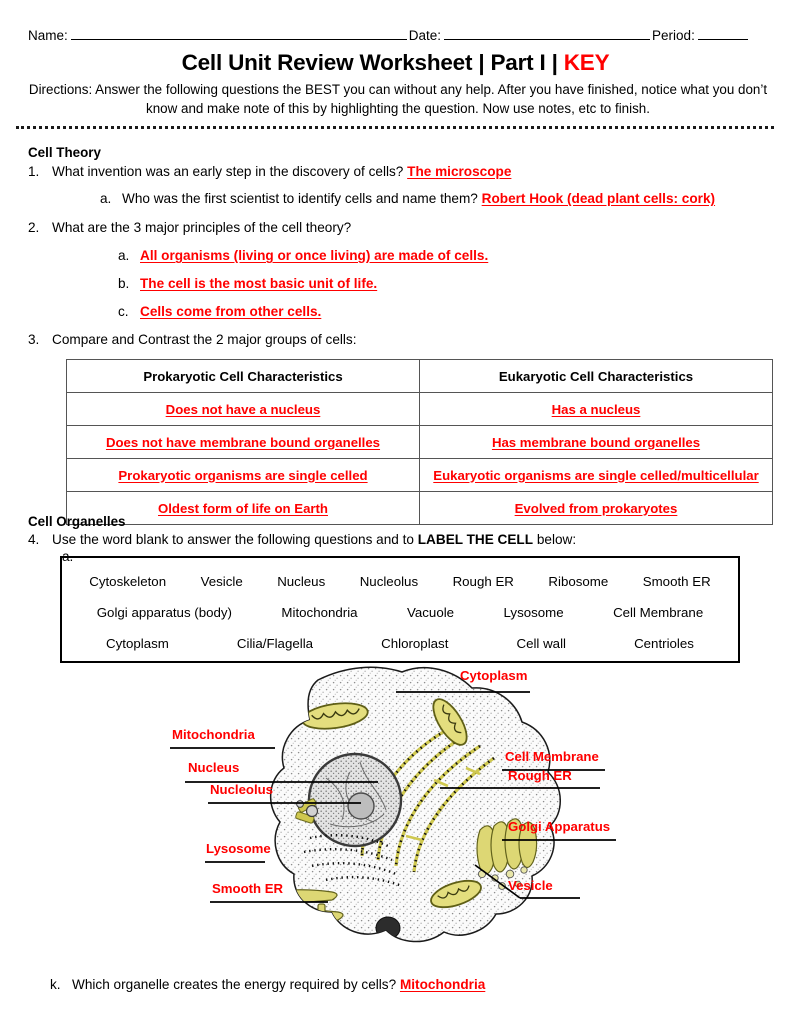 The image size is (791, 1024). What do you see at coordinates (106, 198) in the screenshot?
I see `question-1a-number: a.` at bounding box center [106, 198].